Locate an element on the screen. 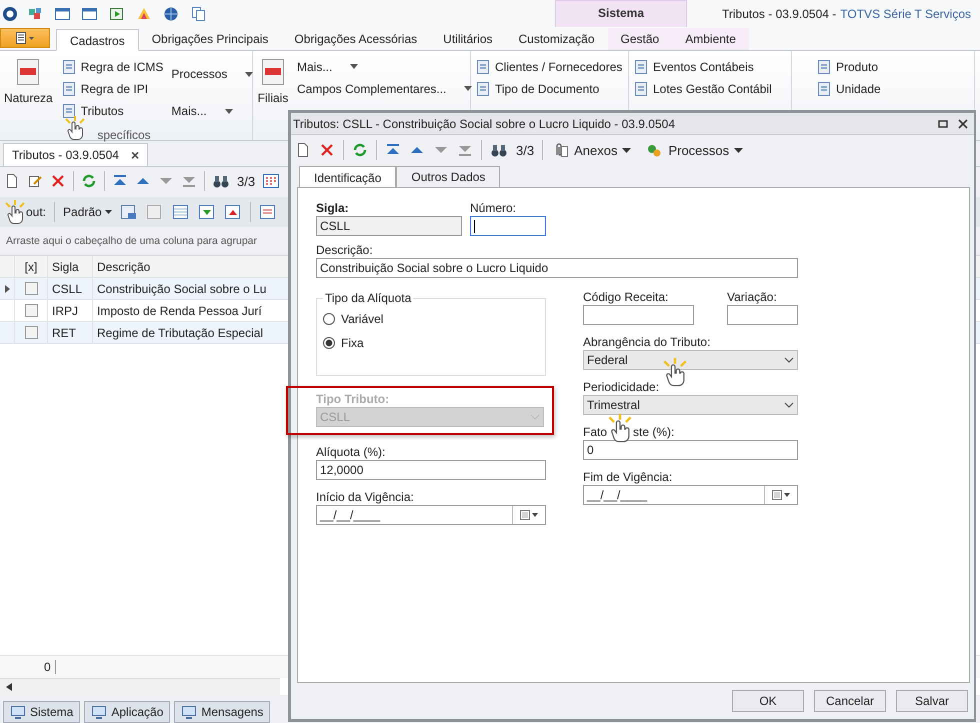  caret-icon is located at coordinates (739, 150).